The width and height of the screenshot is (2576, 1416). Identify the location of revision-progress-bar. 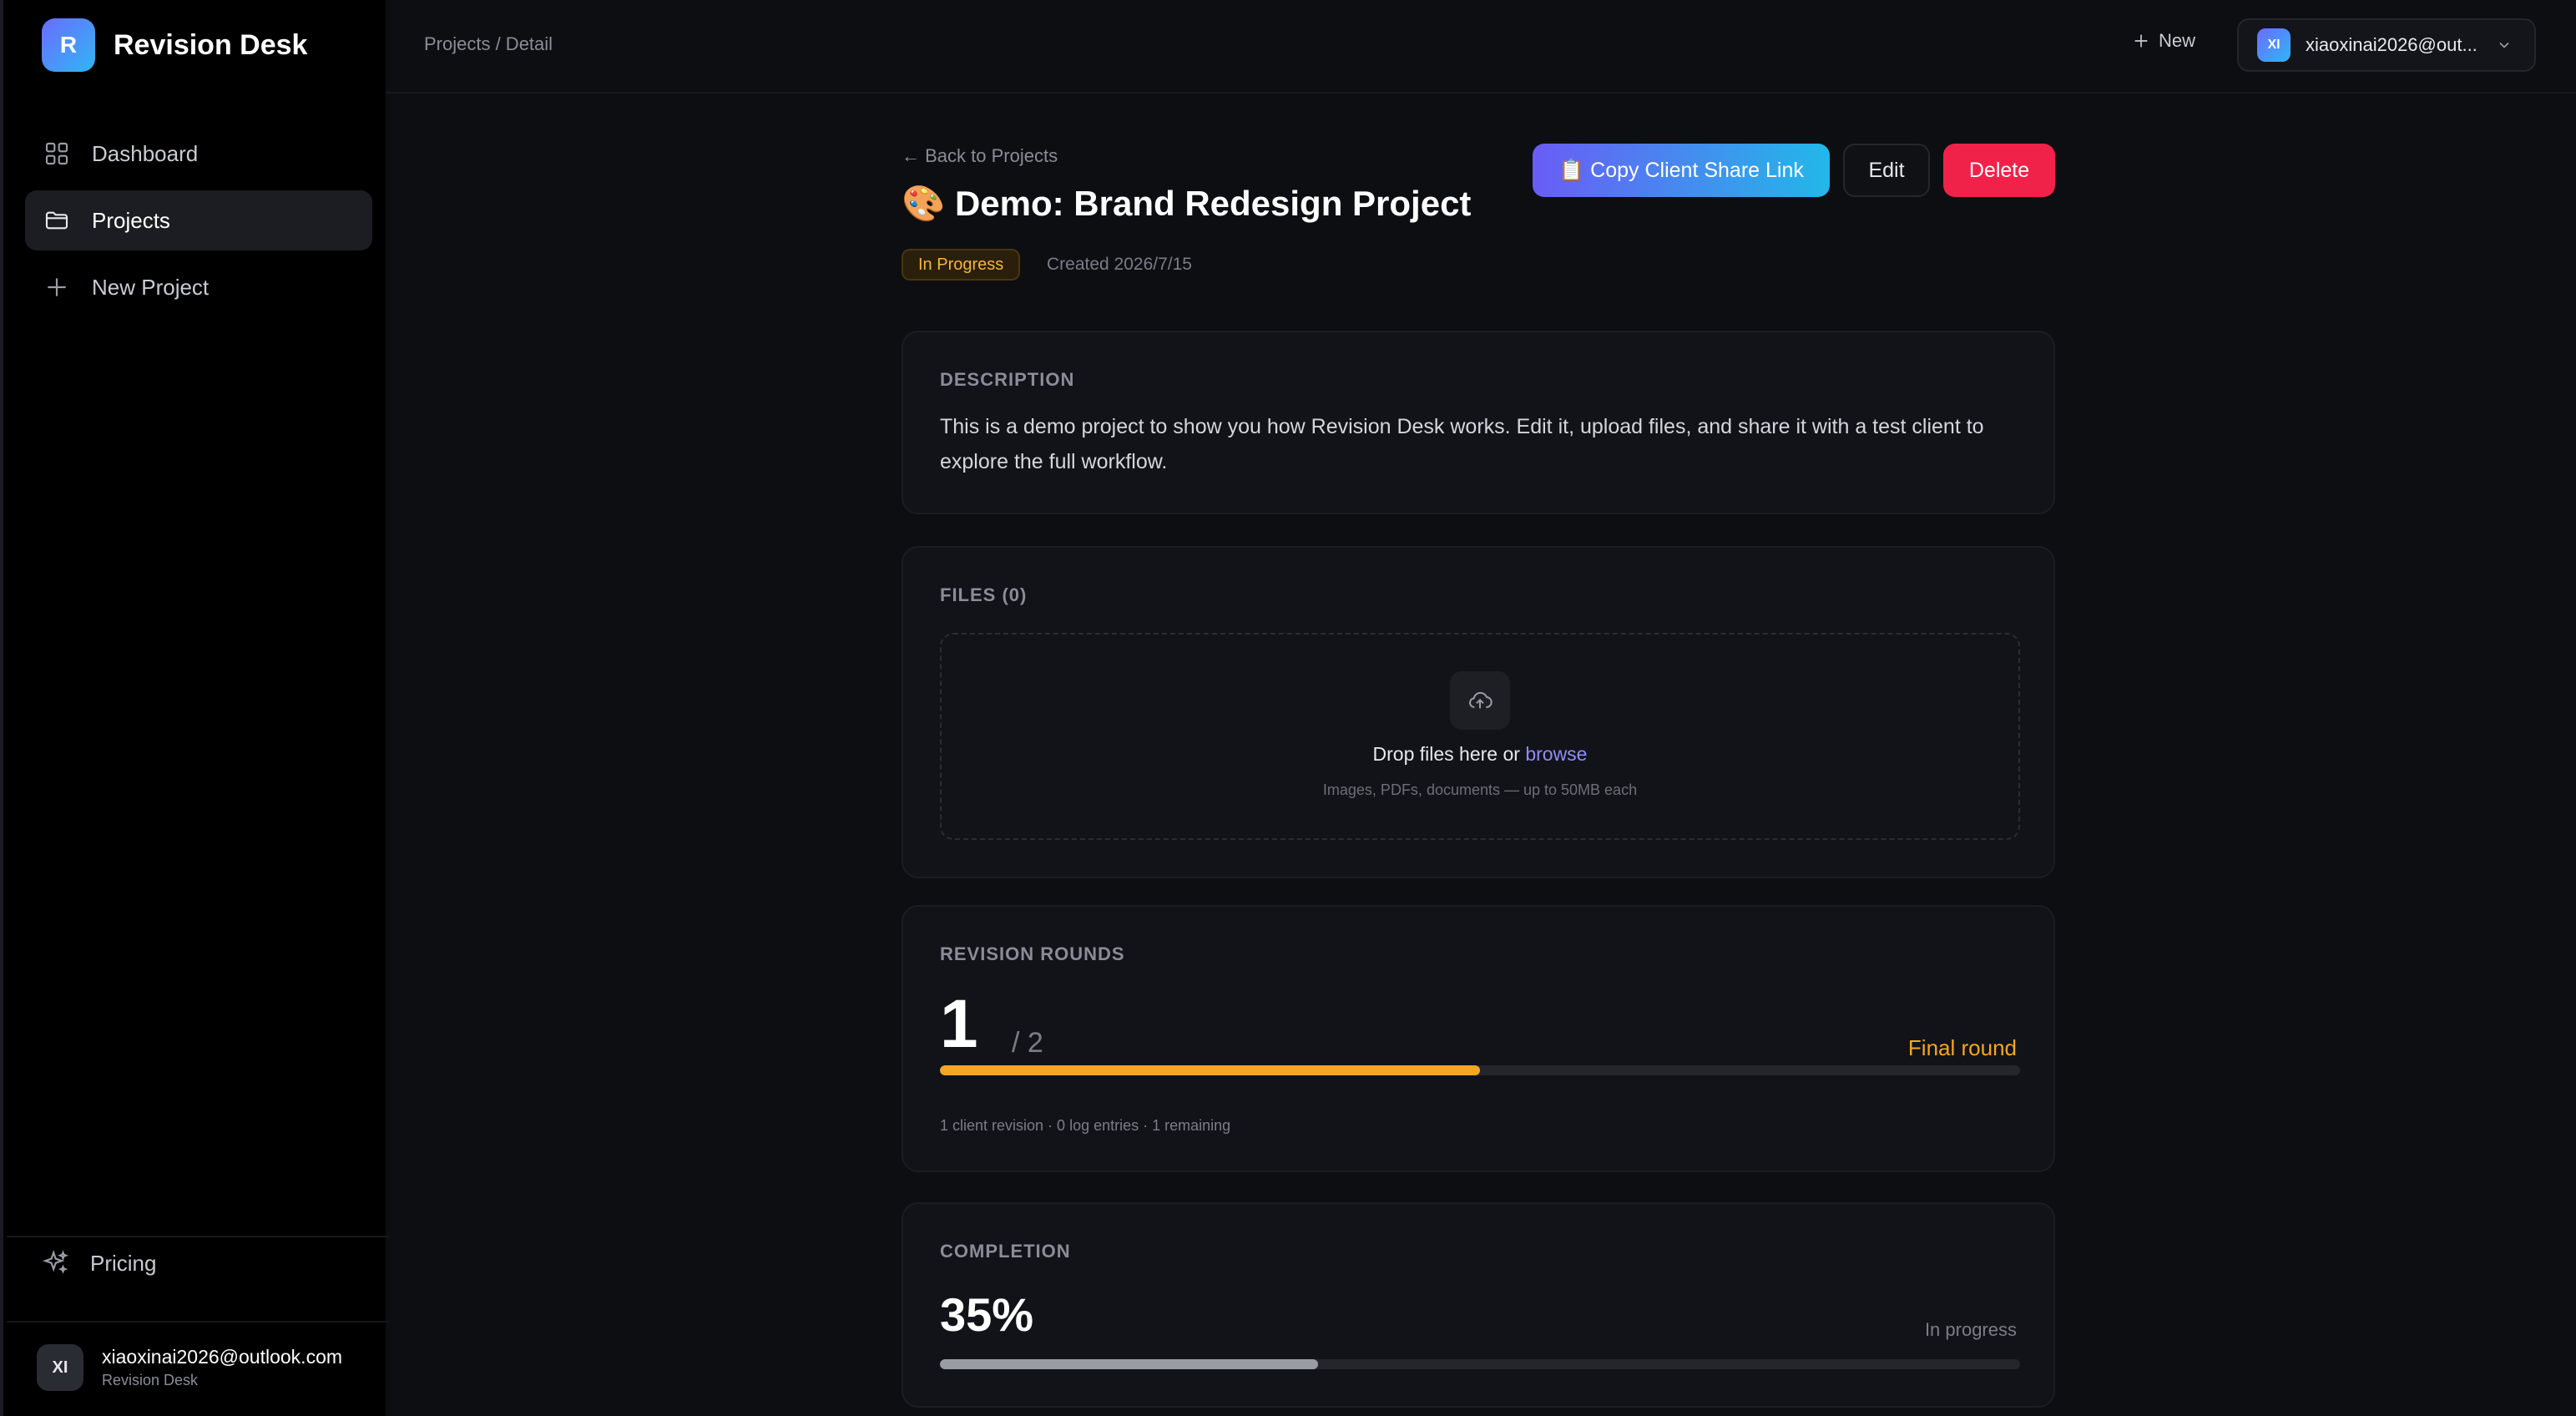
(1480, 1070).